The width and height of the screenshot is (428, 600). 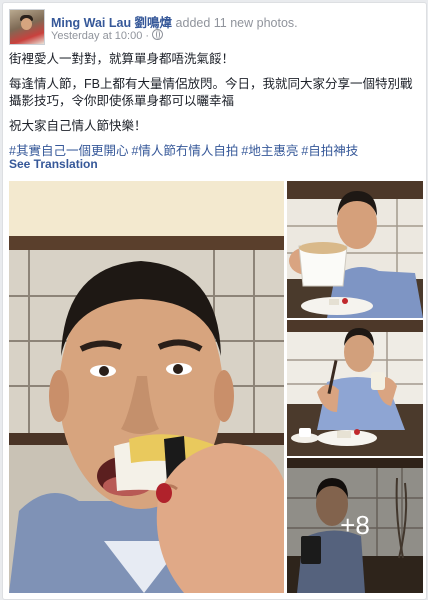 What do you see at coordinates (96, 36) in the screenshot?
I see `post-timestamp: Yesterday at 10:00` at bounding box center [96, 36].